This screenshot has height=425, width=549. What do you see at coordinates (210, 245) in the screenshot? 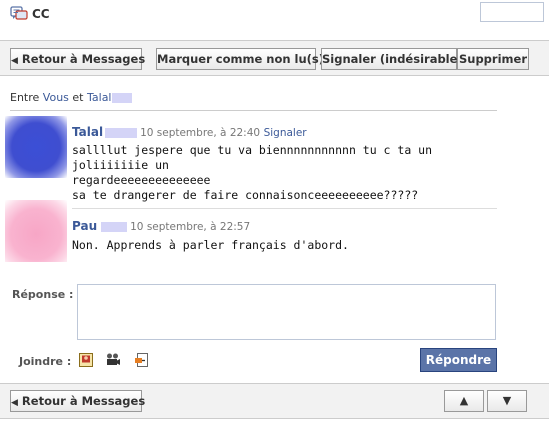
I see `message-line: Non. Apprends à parler français d'abord.` at bounding box center [210, 245].